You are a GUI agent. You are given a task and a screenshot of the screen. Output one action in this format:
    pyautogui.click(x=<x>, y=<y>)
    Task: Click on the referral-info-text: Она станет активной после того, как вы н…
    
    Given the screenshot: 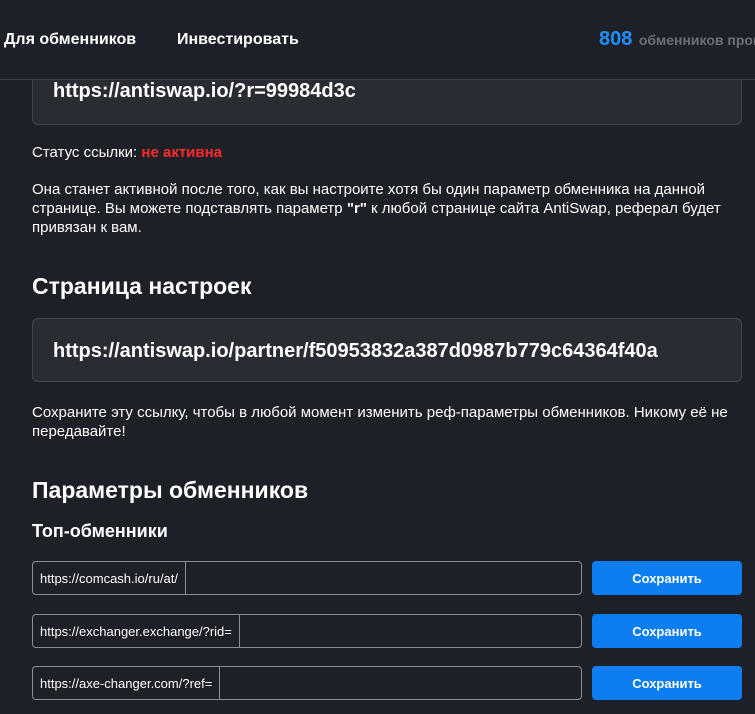 What is the action you would take?
    pyautogui.click(x=382, y=208)
    